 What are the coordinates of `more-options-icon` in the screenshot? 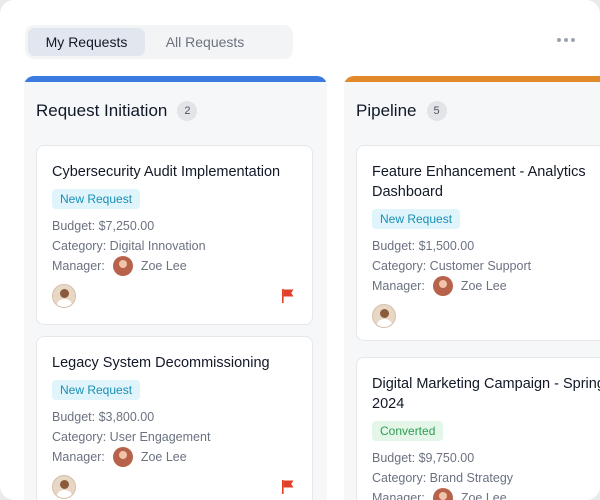 It's located at (566, 40).